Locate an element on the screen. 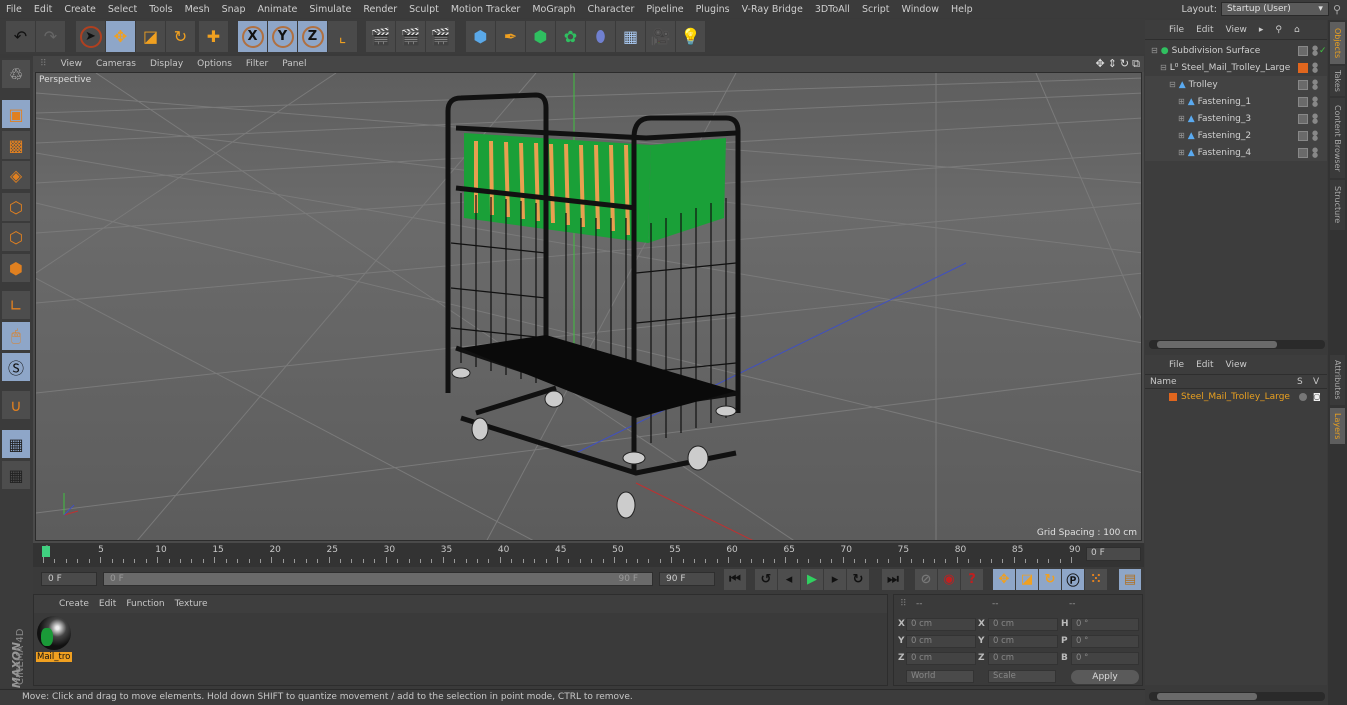 This screenshot has height=705, width=1347. pan-icon: ✥ is located at coordinates (1099, 64).